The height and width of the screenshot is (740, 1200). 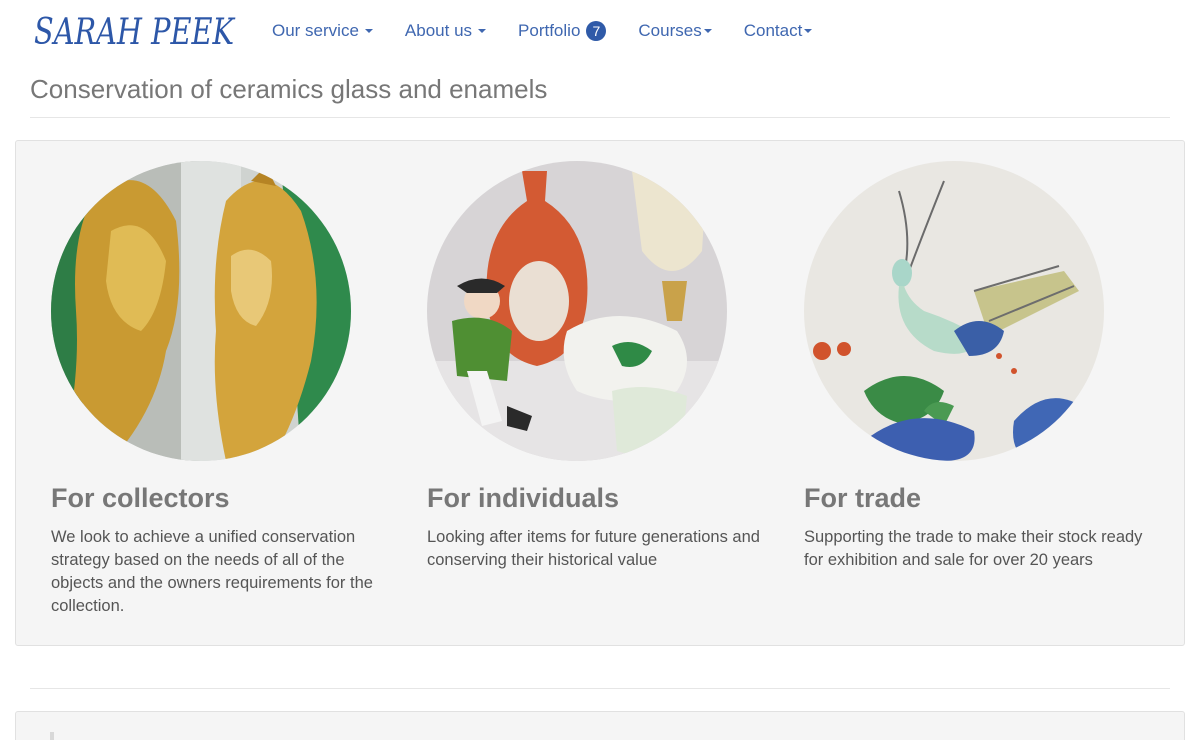 What do you see at coordinates (549, 30) in the screenshot?
I see `nav-portfolio-label: Portfolio` at bounding box center [549, 30].